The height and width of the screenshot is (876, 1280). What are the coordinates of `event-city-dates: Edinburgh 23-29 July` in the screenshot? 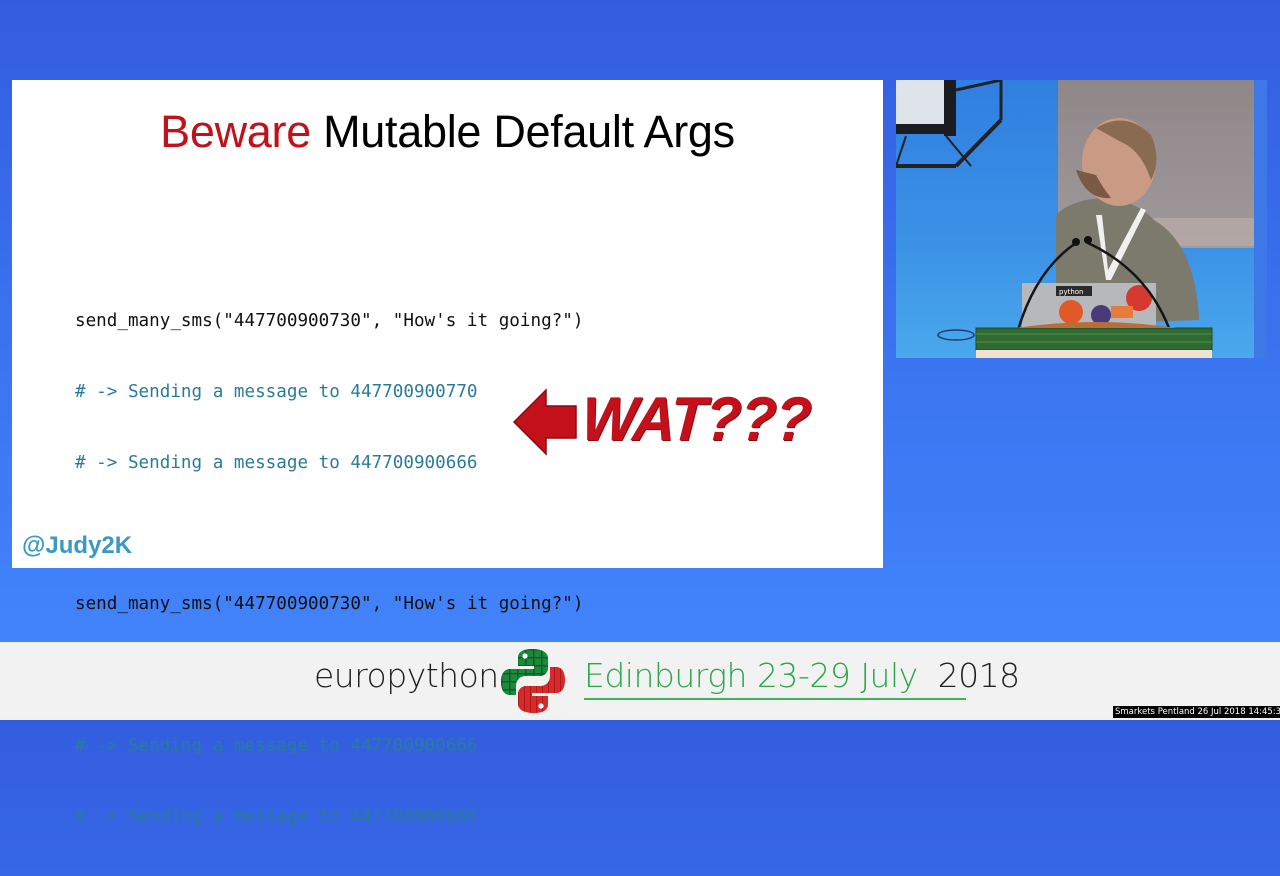 It's located at (751, 675).